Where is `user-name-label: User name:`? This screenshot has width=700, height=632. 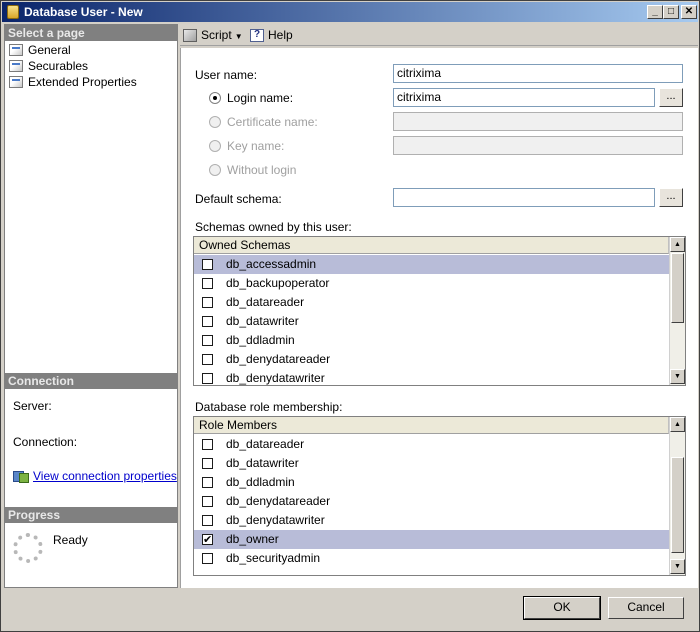
user-name-label: User name: is located at coordinates (226, 75).